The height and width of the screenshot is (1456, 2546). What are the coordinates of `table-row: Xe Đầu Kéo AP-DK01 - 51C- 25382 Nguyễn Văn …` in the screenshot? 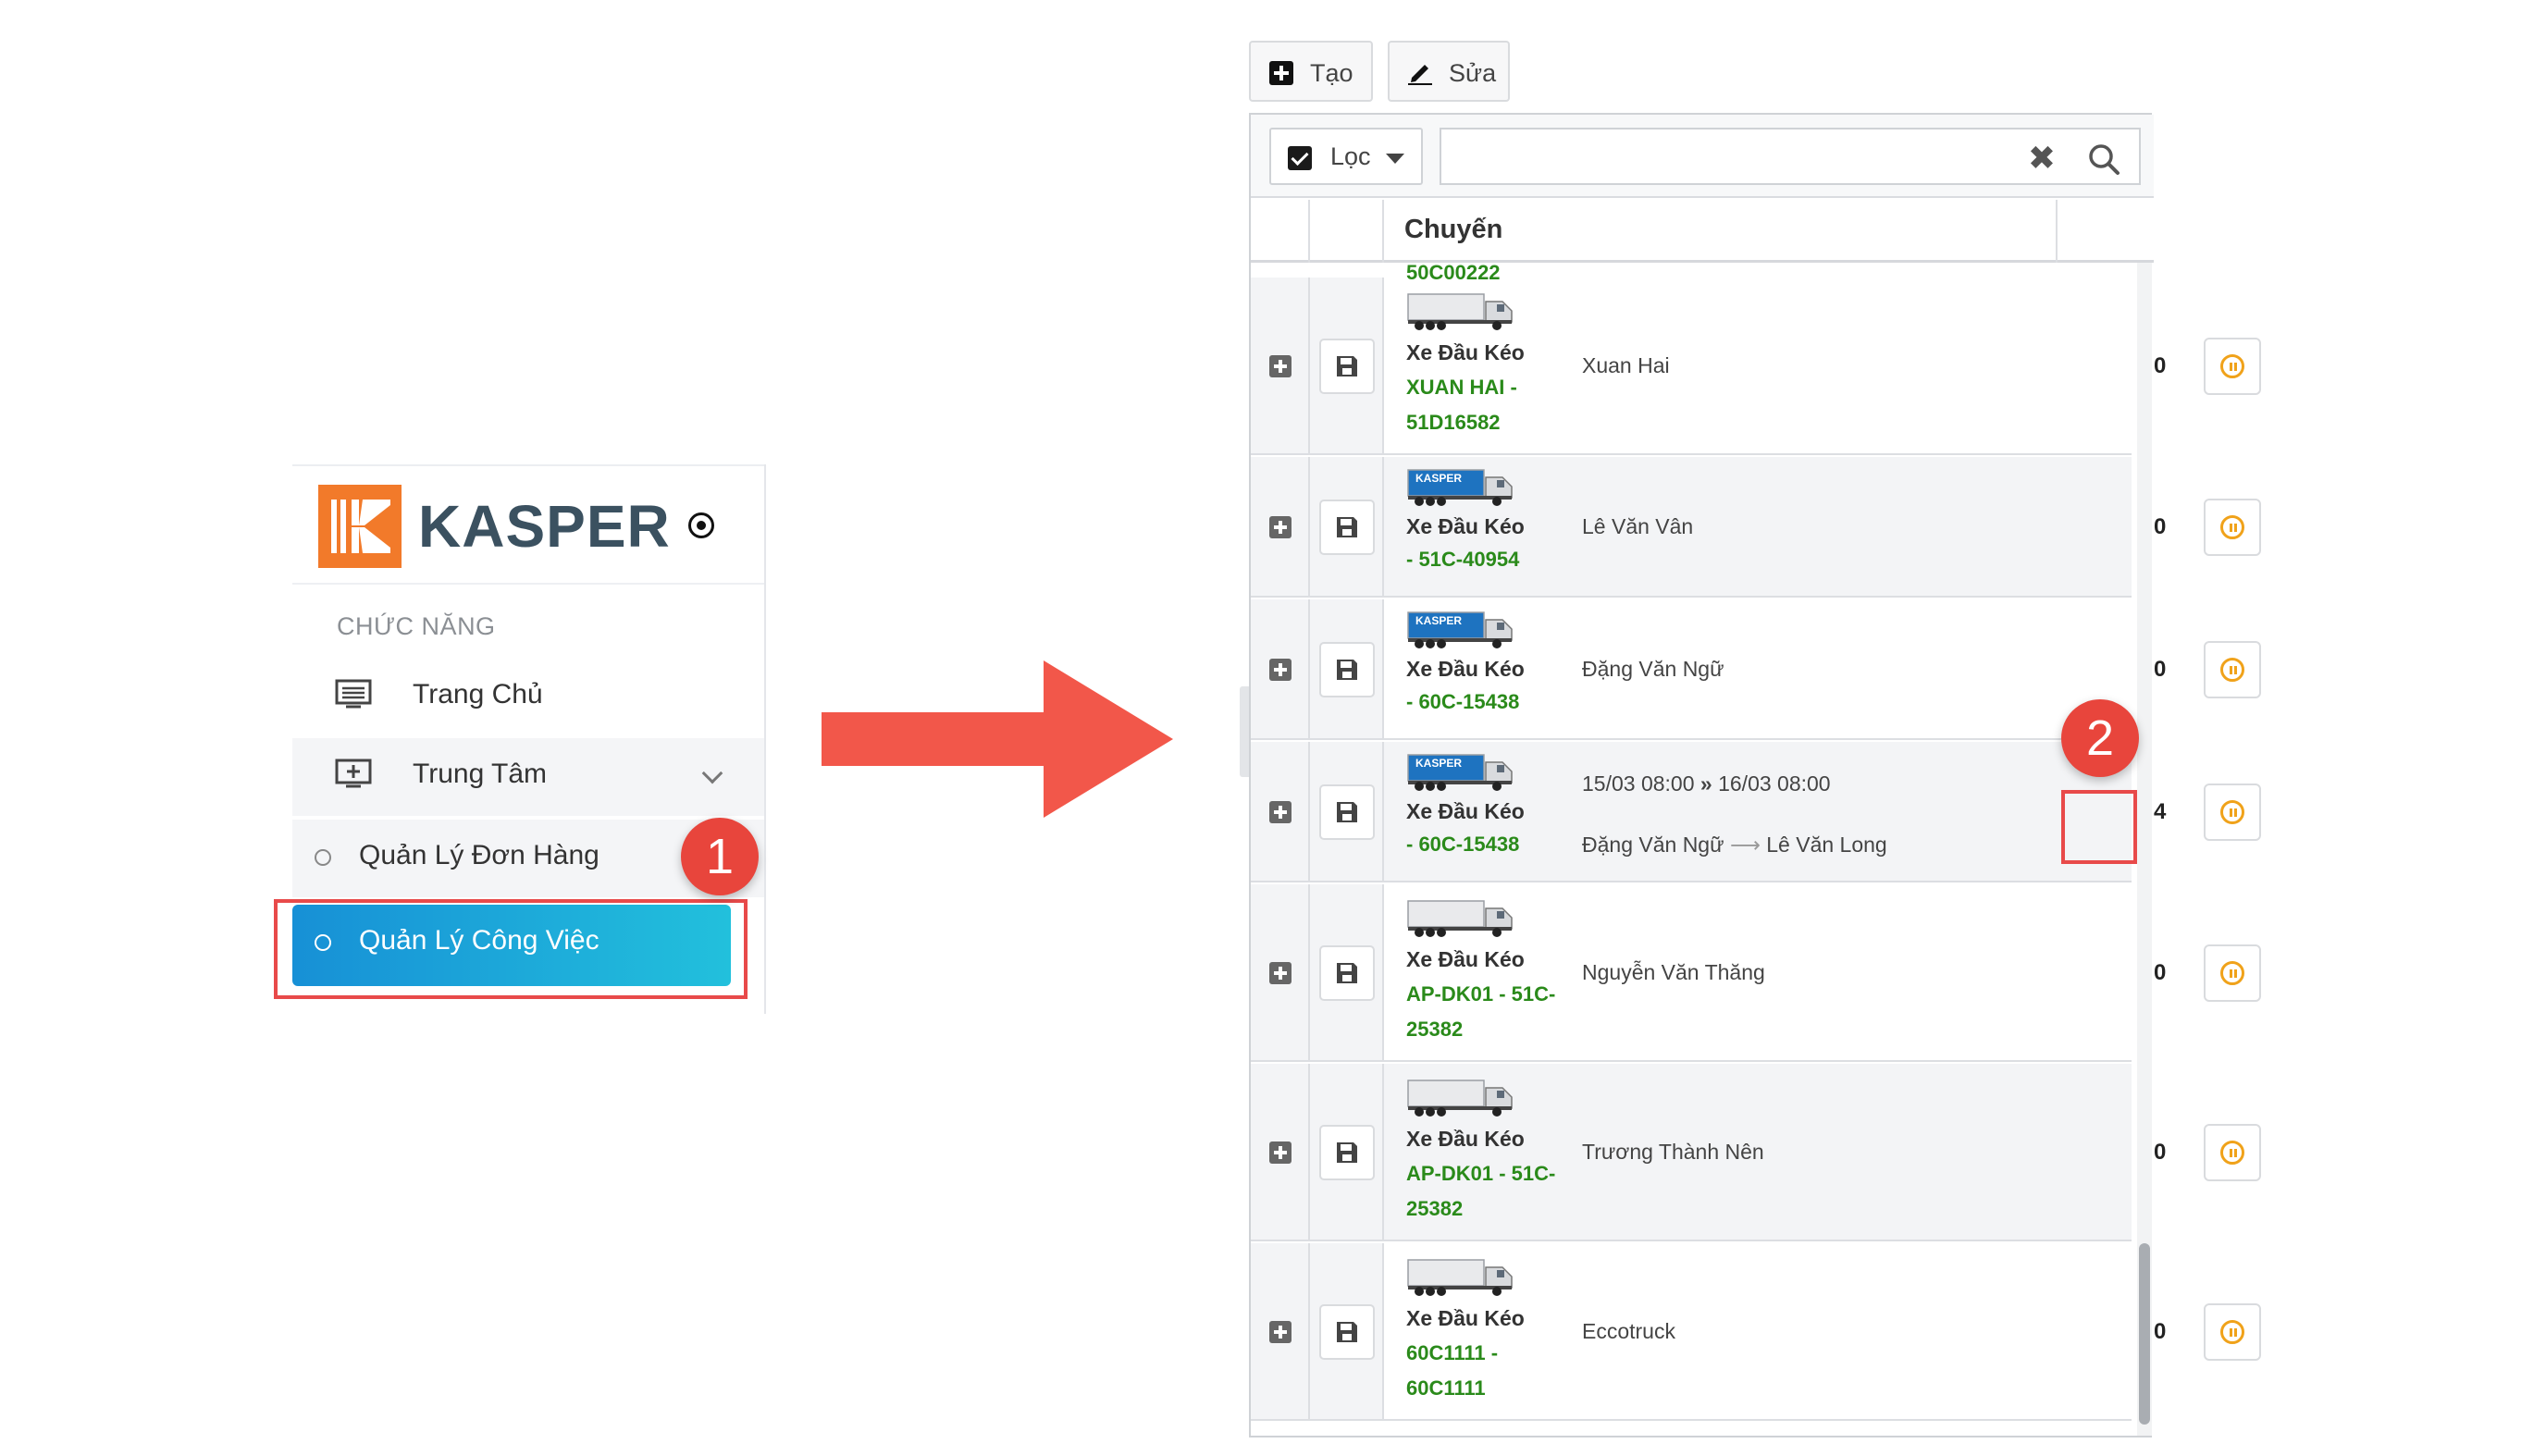 It's located at (1756, 973).